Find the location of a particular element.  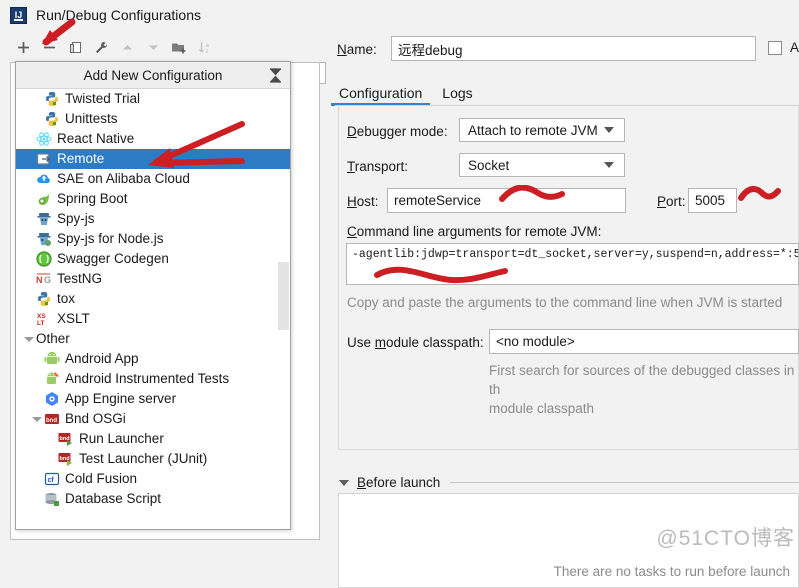

transport-label: Transport: is located at coordinates (378, 166).